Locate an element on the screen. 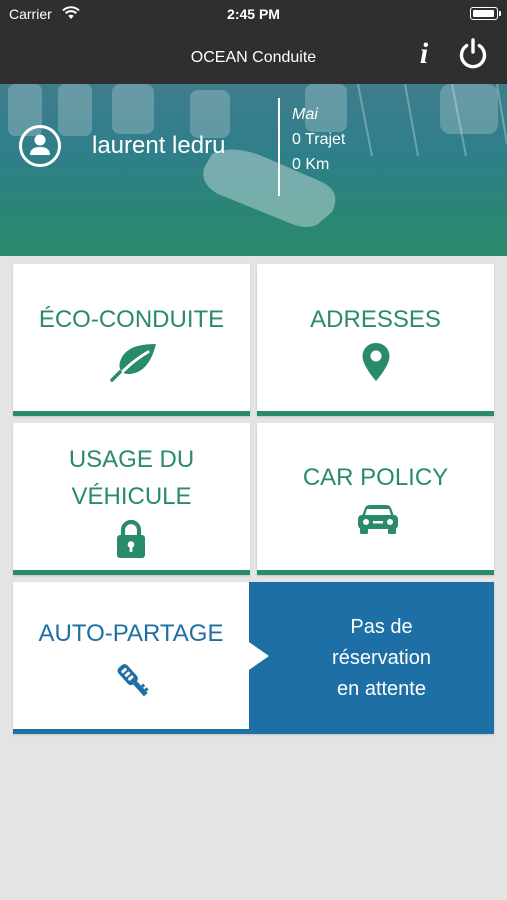 The height and width of the screenshot is (900, 507). panel-arrow is located at coordinates (259, 656).